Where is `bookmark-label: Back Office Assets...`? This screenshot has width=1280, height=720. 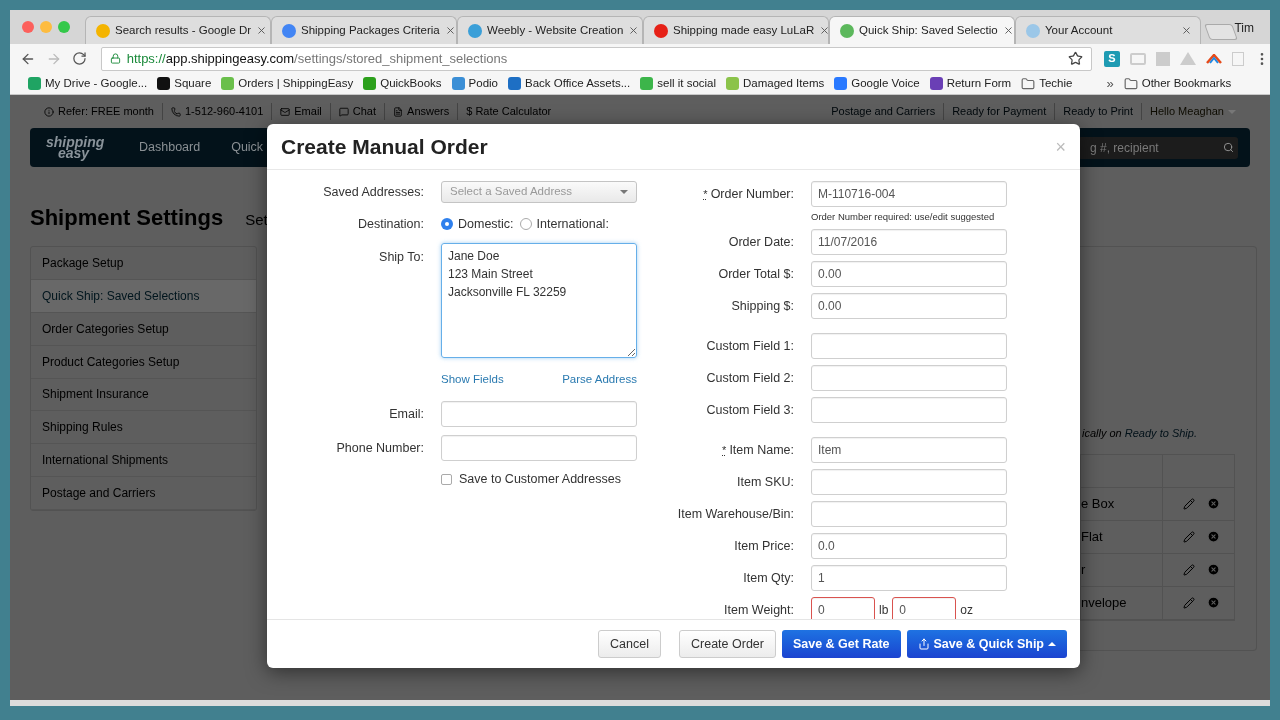
bookmark-label: Back Office Assets... is located at coordinates (578, 83).